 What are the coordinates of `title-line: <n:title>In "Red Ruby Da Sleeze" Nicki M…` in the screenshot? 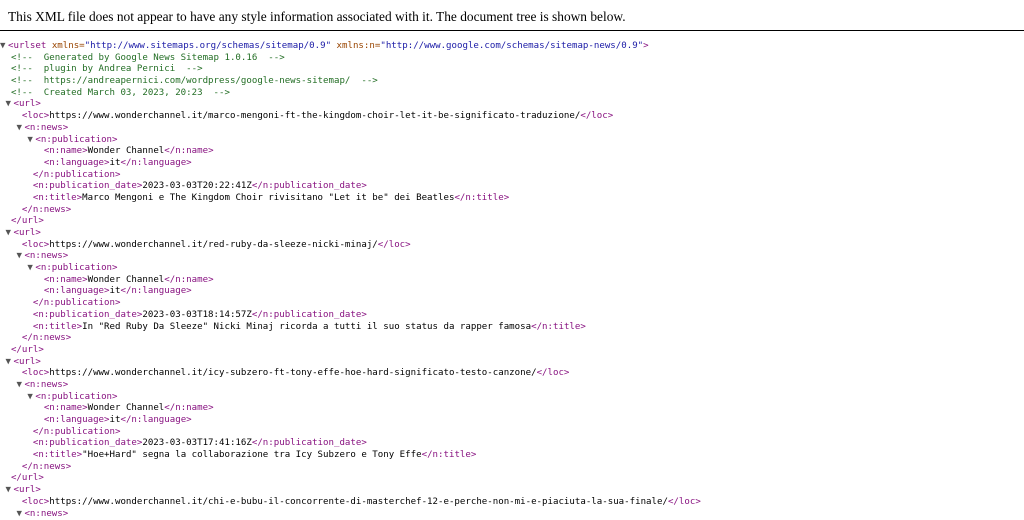 It's located at (512, 328).